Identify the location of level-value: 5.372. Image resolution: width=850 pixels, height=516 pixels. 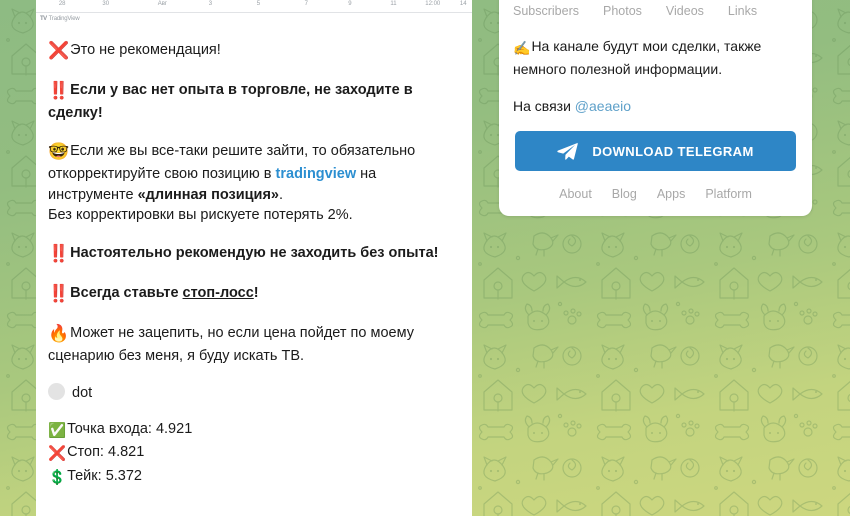
(123, 475).